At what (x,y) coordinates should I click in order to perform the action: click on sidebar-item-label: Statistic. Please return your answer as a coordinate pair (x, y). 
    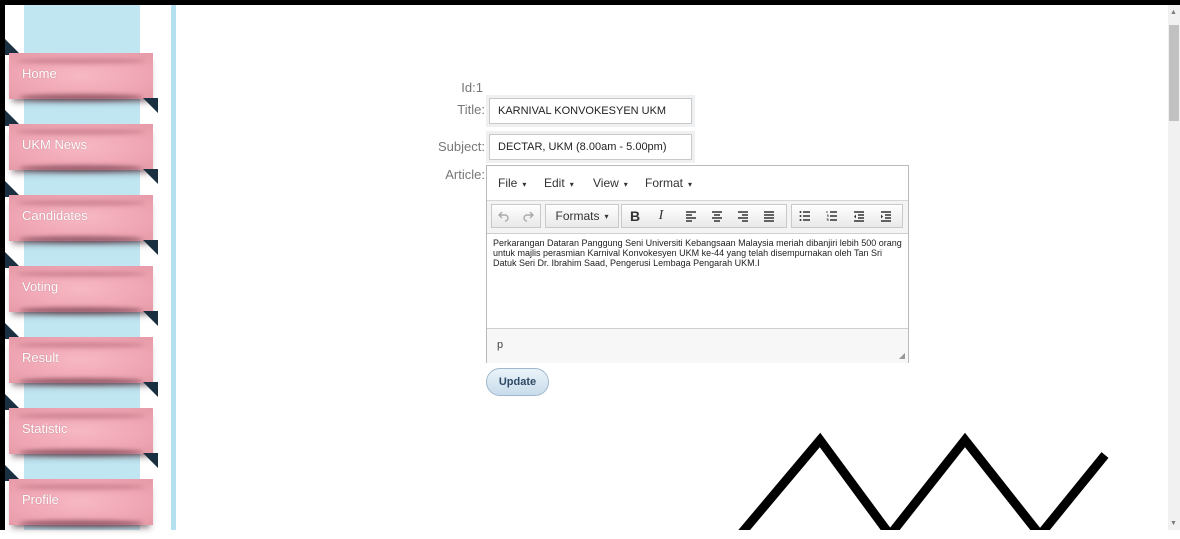
    Looking at the image, I should click on (45, 428).